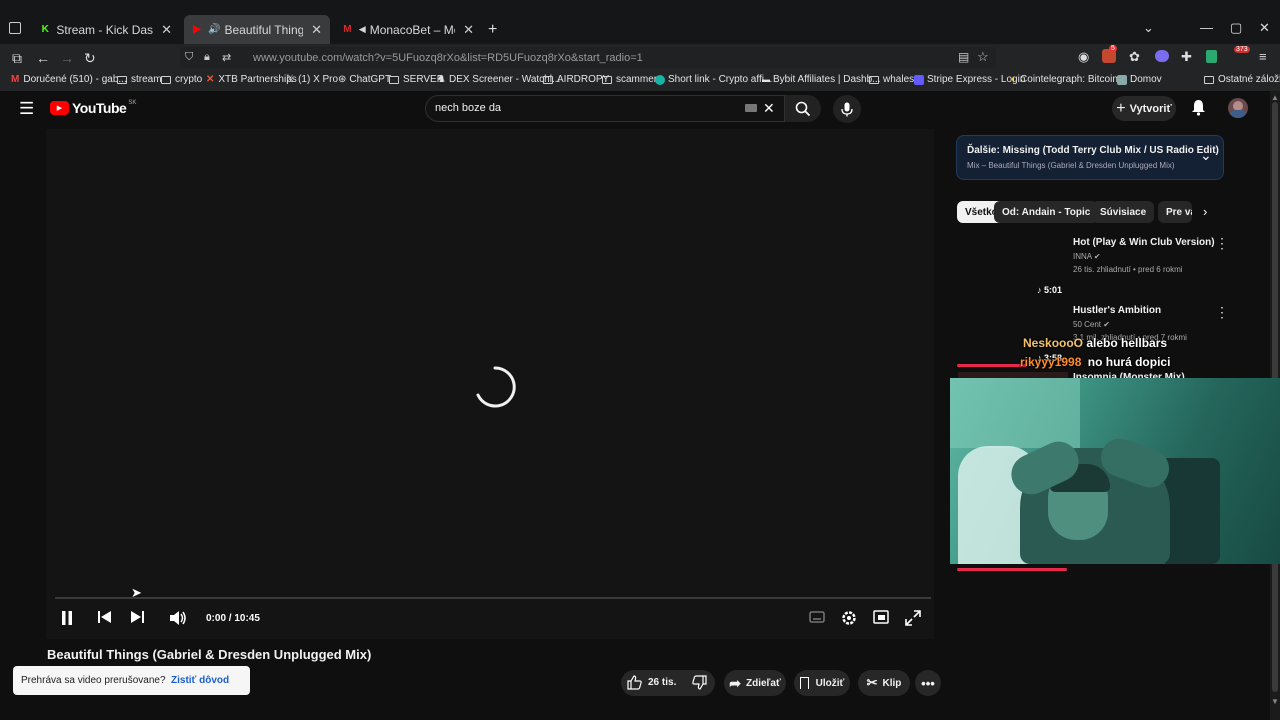 This screenshot has height=720, width=1280. Describe the element at coordinates (67, 619) in the screenshot. I see `pause-button` at that location.